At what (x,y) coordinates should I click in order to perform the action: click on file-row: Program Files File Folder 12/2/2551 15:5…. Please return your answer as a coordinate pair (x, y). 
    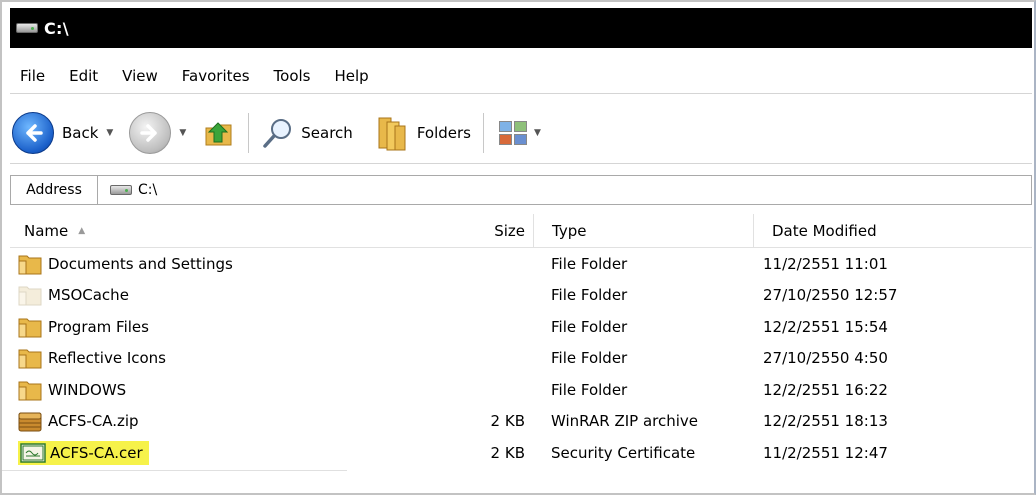
    Looking at the image, I should click on (521, 327).